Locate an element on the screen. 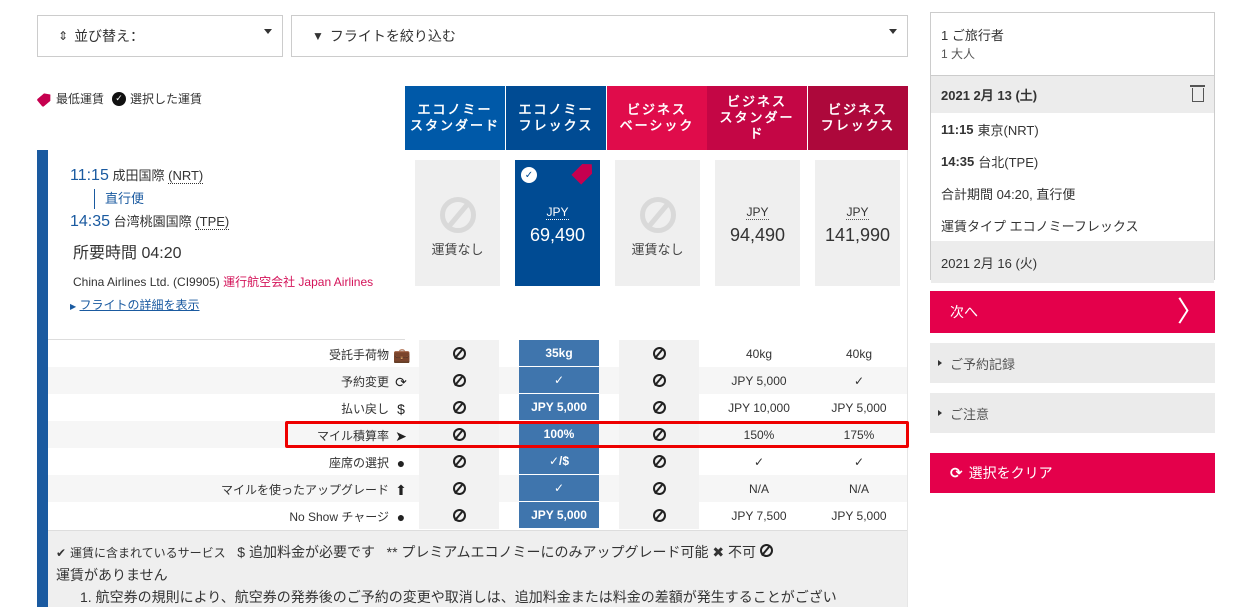  legend-lowest-fare: 最低運賃 is located at coordinates (80, 99).